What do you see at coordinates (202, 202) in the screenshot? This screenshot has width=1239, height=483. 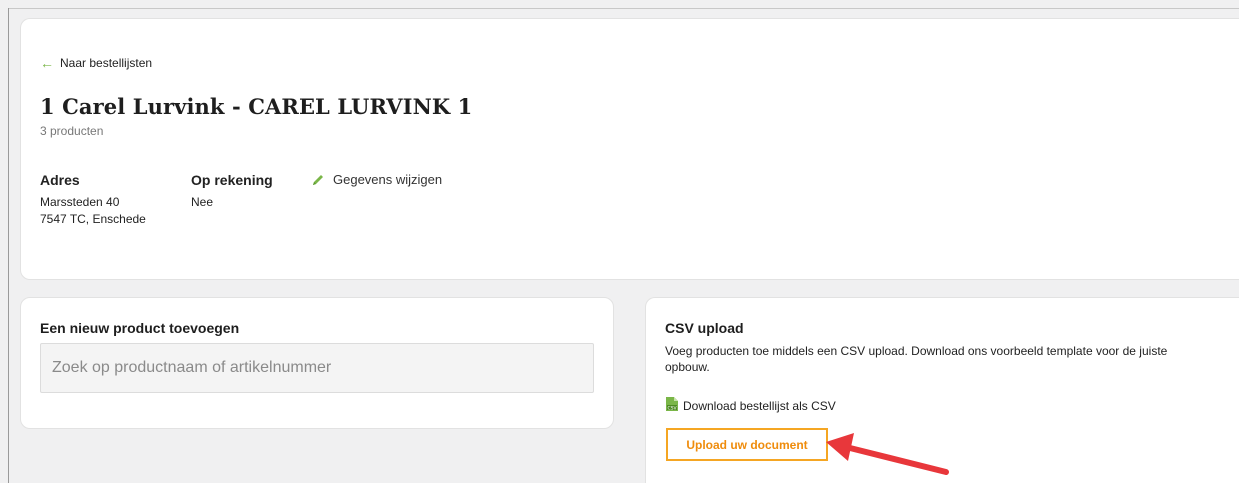 I see `account-value: Nee` at bounding box center [202, 202].